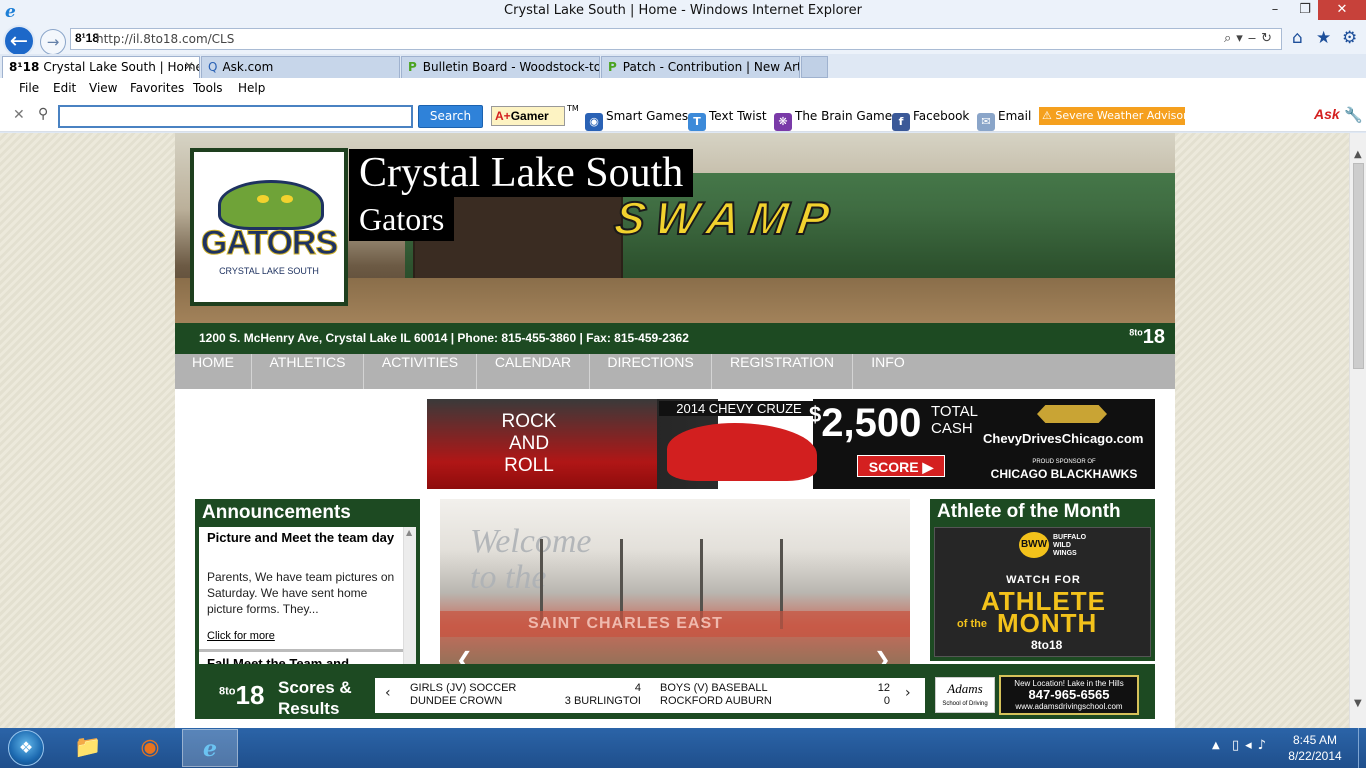  What do you see at coordinates (300, 67) in the screenshot?
I see `tab-ask: Q Ask.com` at bounding box center [300, 67].